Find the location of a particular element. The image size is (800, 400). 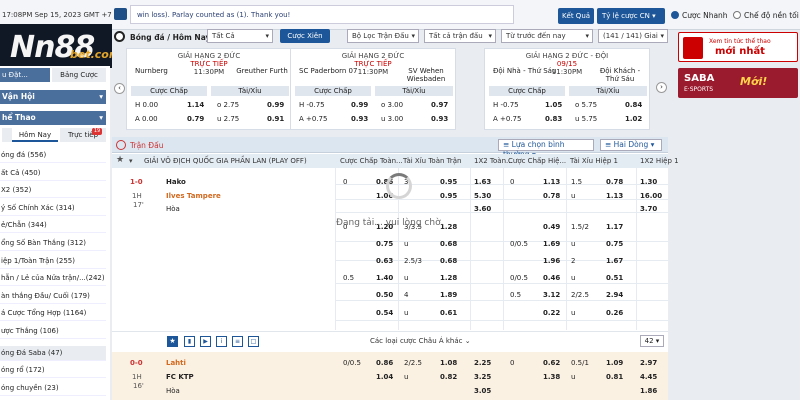

row-mode-select: ≡ Hai Dòng ▾ is located at coordinates (631, 145).